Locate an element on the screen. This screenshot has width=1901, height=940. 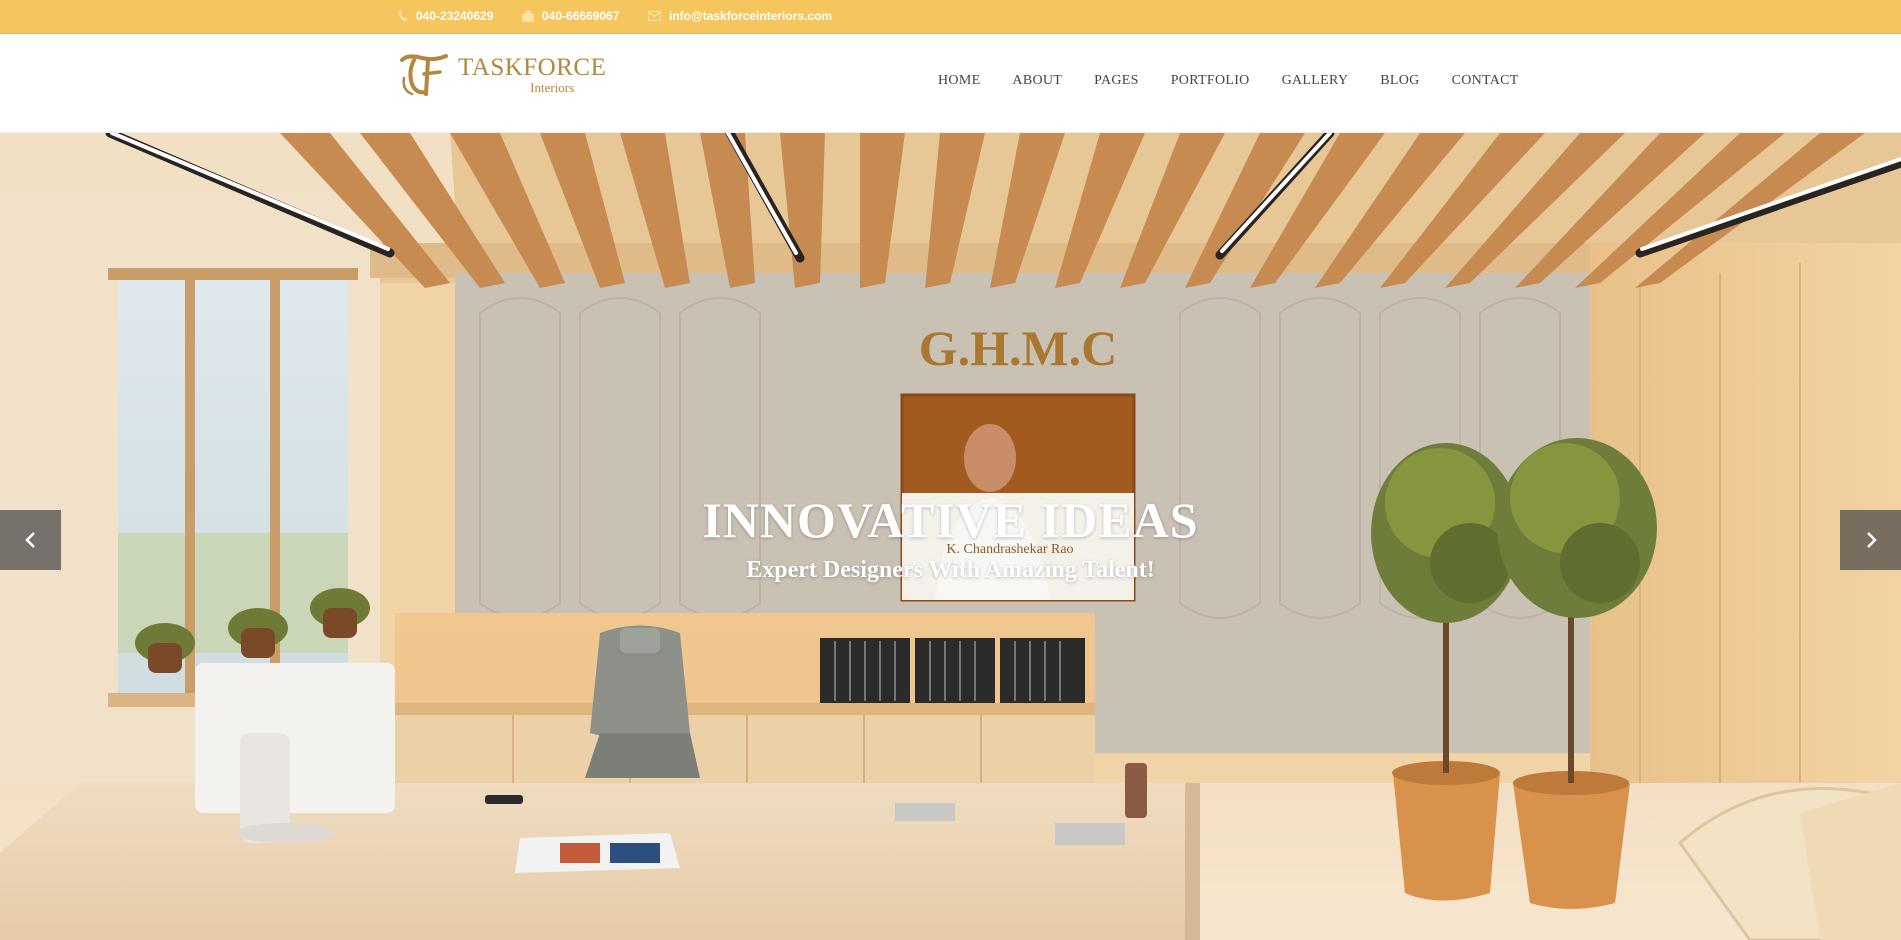
phone-number-2: 040-66669067 is located at coordinates (581, 16).